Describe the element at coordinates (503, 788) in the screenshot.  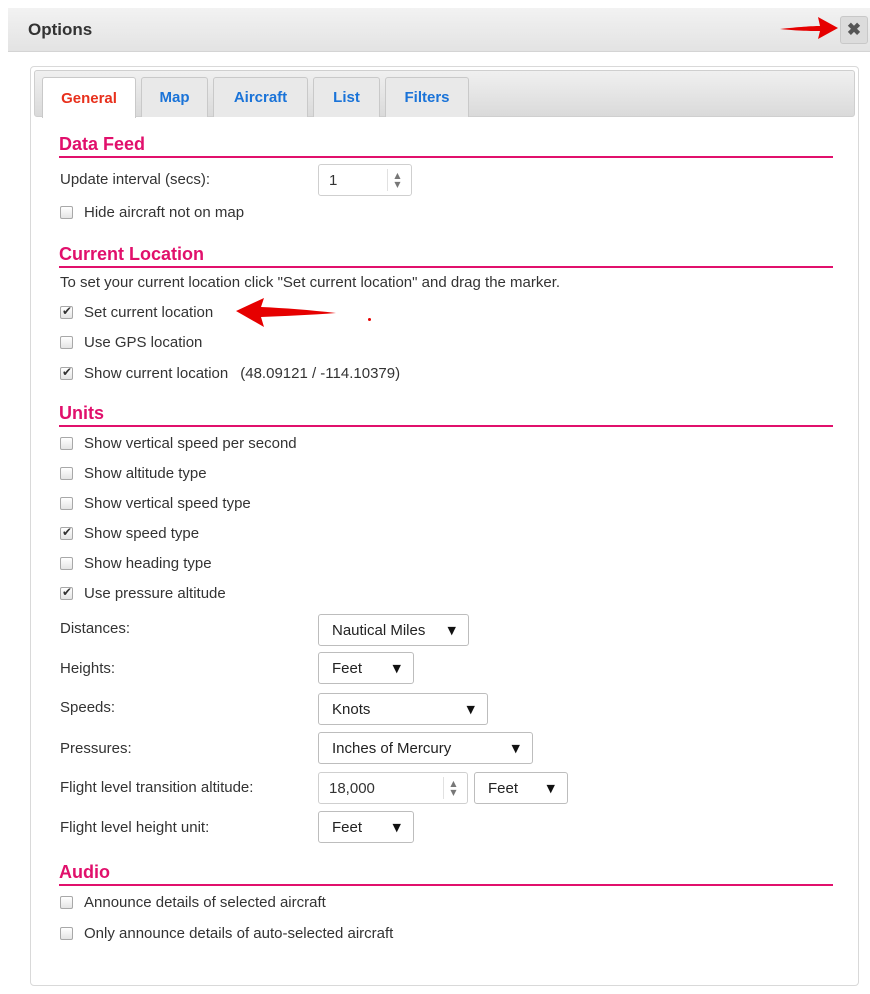
I see `fl-transition-unit-value: Feet` at that location.